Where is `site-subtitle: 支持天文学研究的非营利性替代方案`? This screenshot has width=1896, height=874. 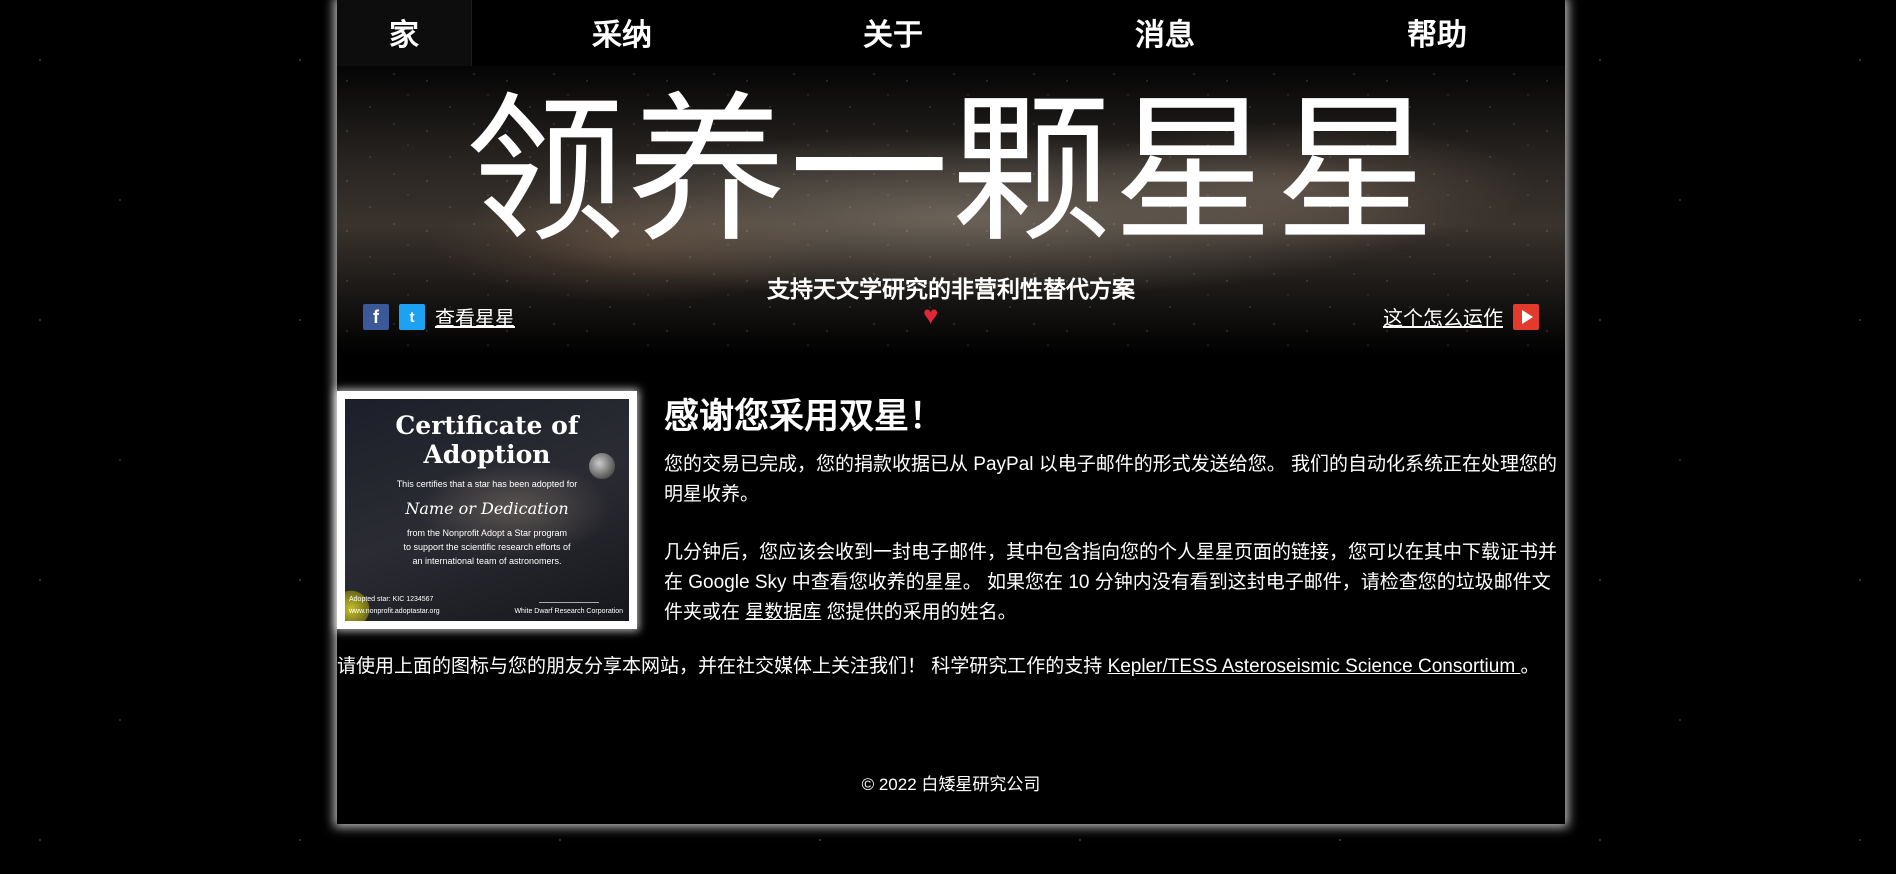 site-subtitle: 支持天文学研究的非营利性替代方案 is located at coordinates (951, 289).